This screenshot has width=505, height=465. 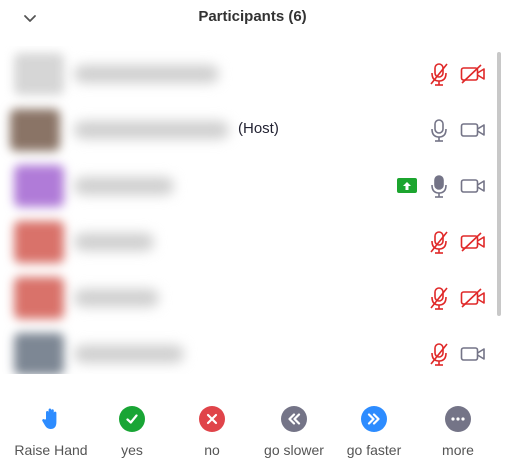 I want to click on checkmark-icon, so click(x=132, y=419).